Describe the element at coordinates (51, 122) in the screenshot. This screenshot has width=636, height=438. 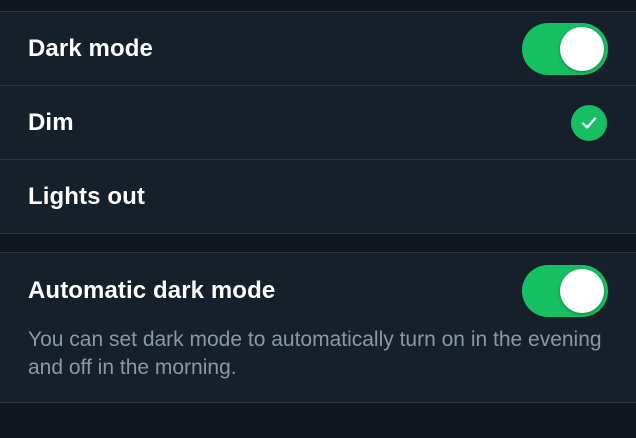
I see `theme-option-label: Dim` at that location.